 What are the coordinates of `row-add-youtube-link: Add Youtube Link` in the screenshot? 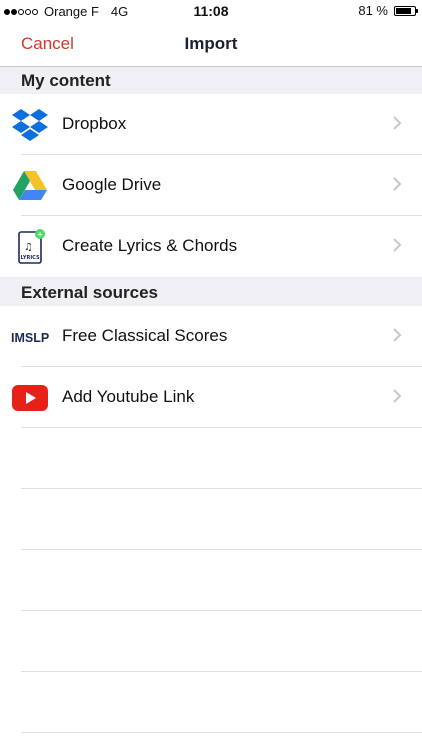 It's located at (211, 397).